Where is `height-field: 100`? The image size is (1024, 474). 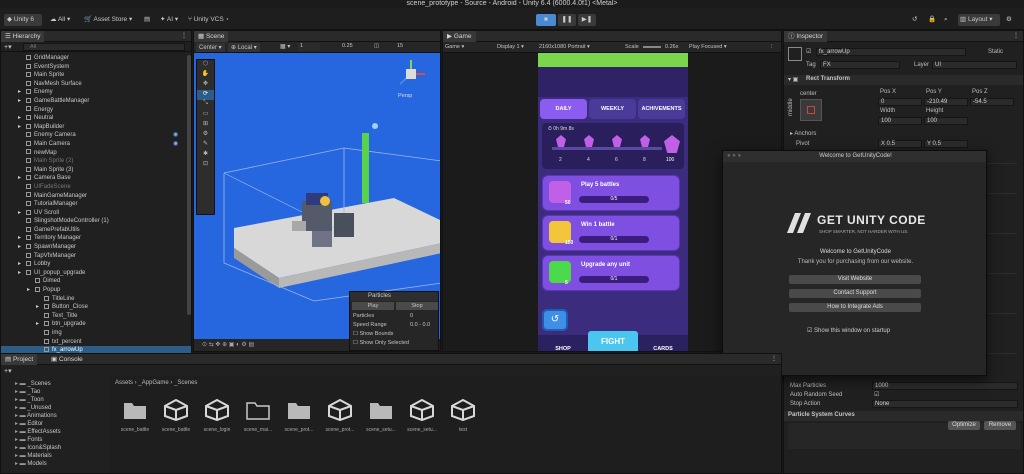
height-field: 100 is located at coordinates (946, 121).